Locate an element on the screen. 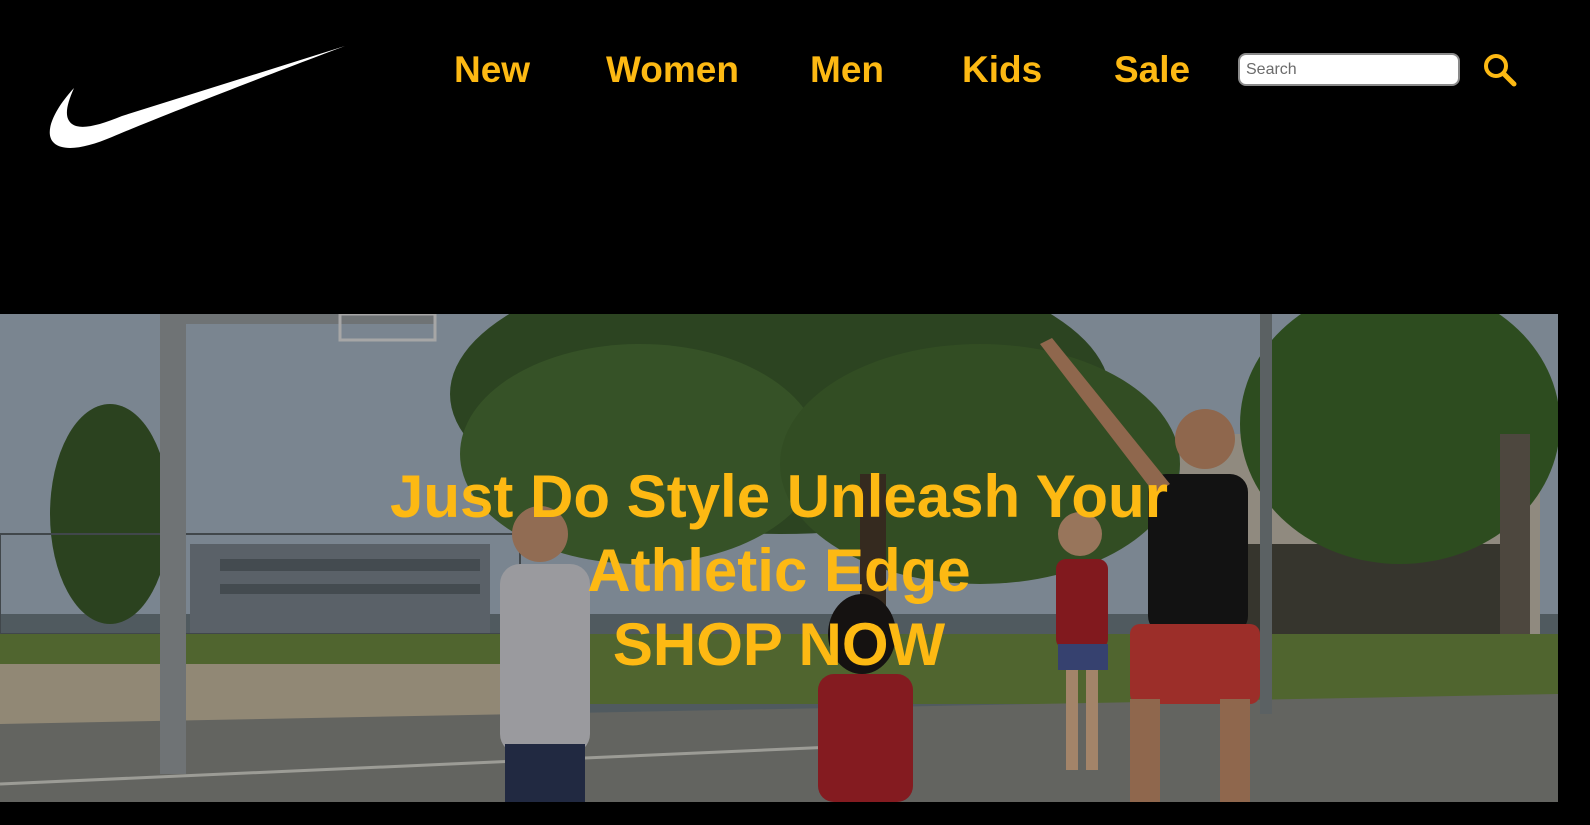 This screenshot has height=825, width=1590. search-input is located at coordinates (1349, 69).